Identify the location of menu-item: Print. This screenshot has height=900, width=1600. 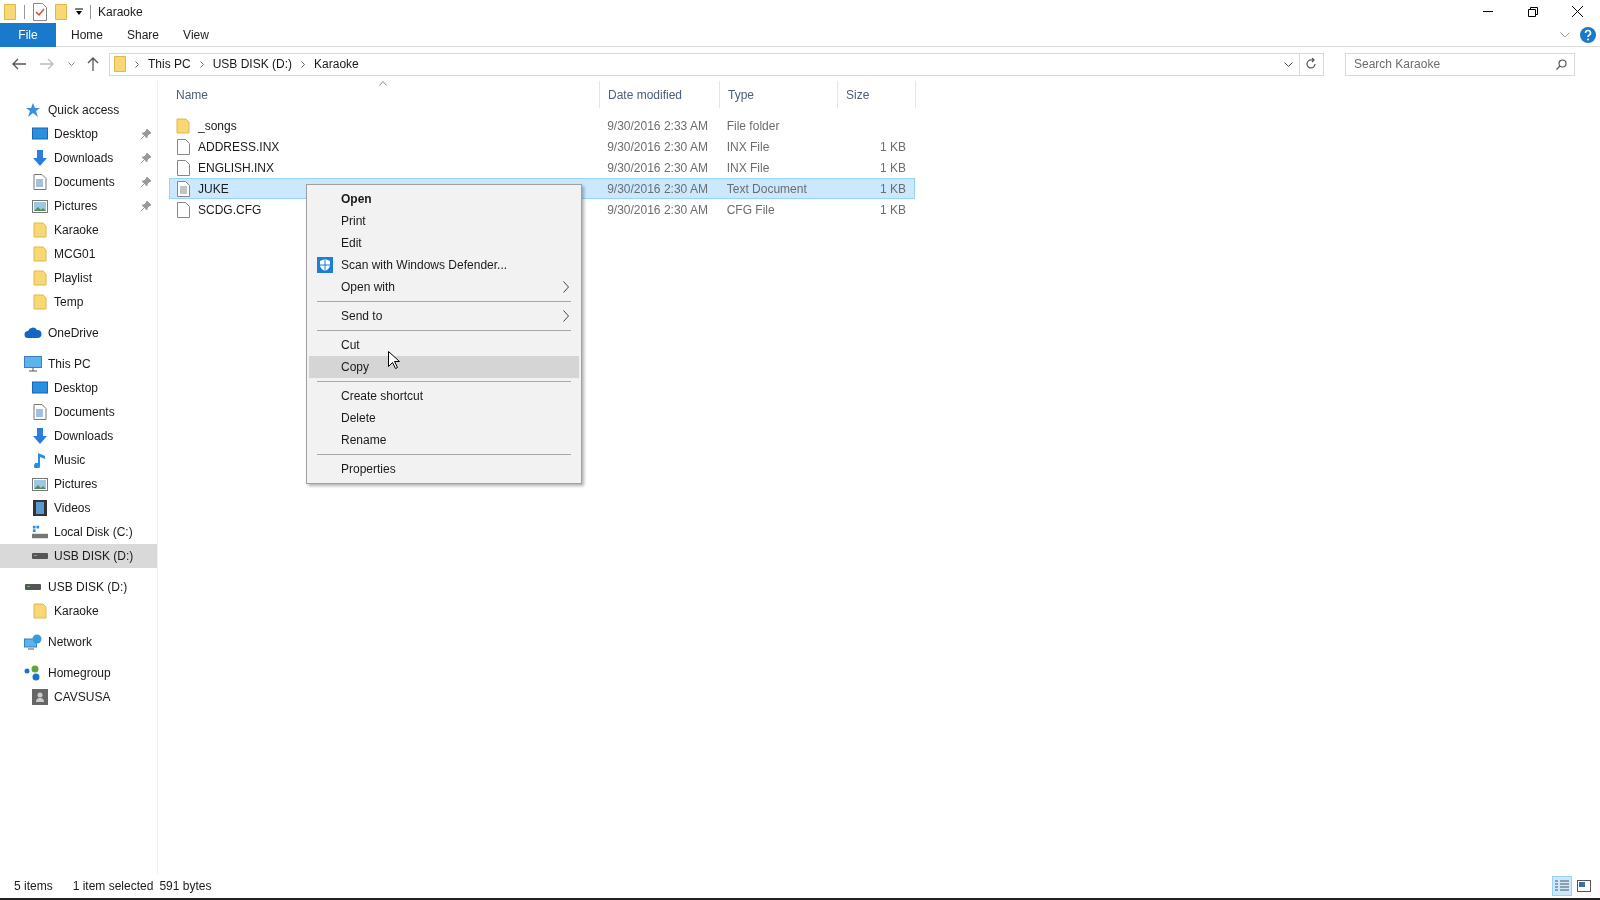
(444, 221).